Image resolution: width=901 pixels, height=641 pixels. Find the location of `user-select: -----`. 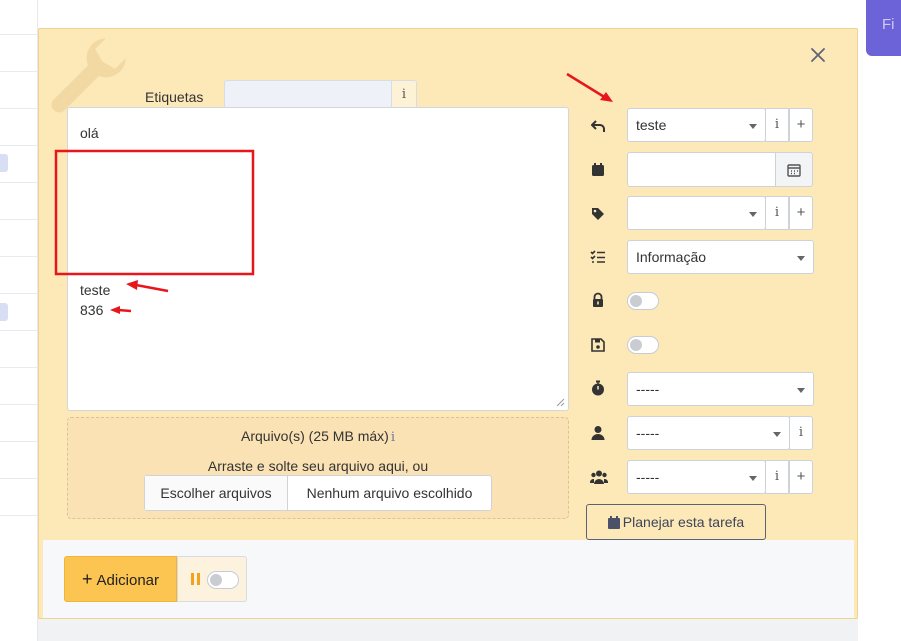

user-select: ----- is located at coordinates (708, 433).